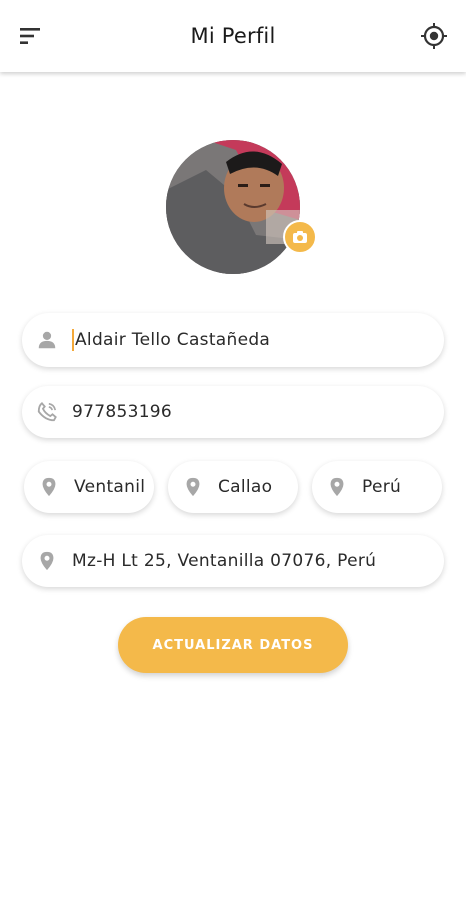 This screenshot has width=466, height=900. Describe the element at coordinates (122, 412) in the screenshot. I see `phone-value: 977853196` at that location.